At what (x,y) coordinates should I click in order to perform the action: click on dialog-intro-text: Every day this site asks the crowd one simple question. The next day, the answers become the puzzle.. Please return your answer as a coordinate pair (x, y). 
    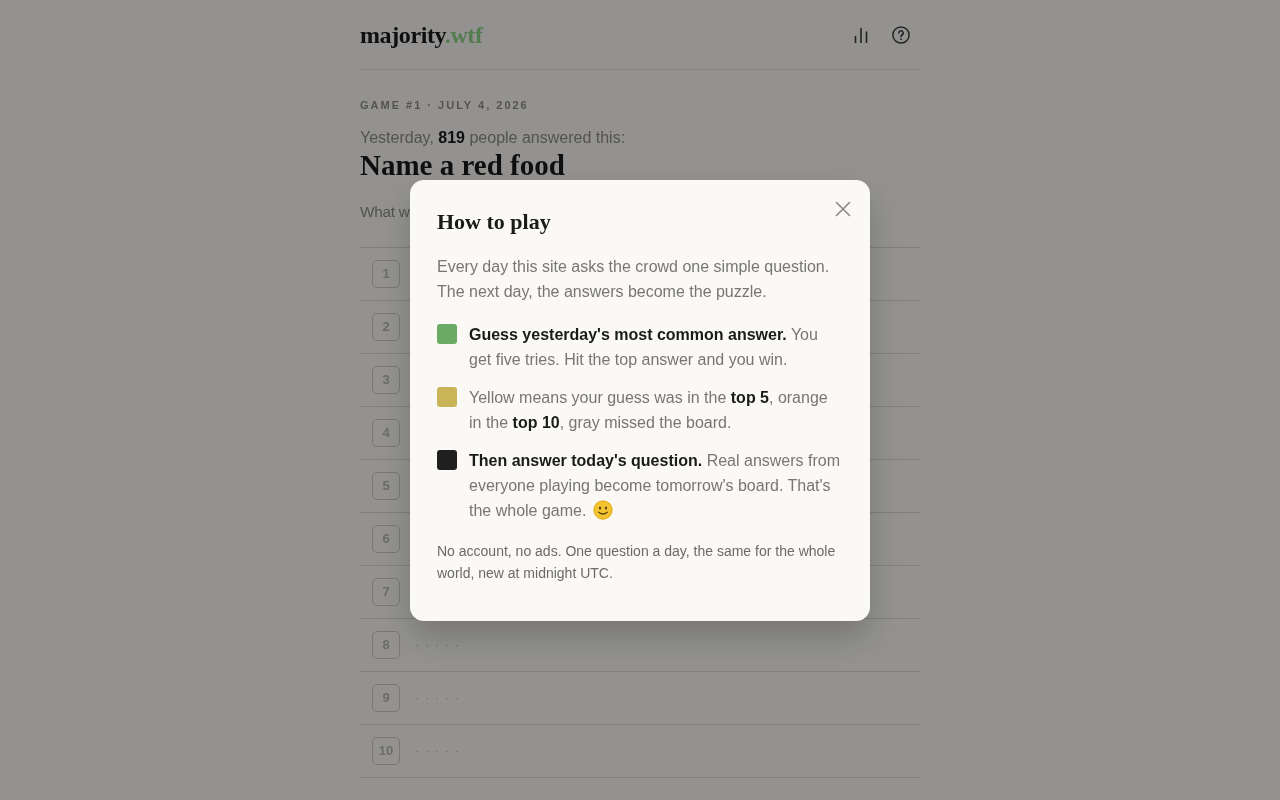
    Looking at the image, I should click on (634, 279).